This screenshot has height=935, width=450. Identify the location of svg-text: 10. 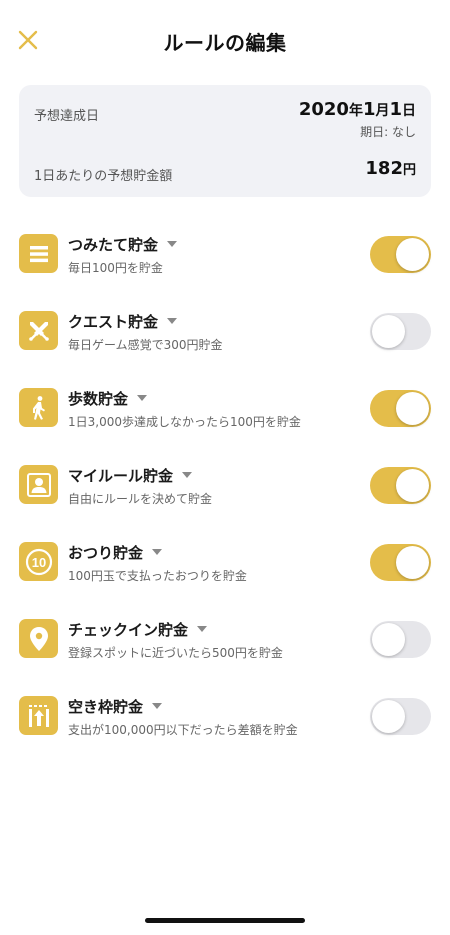
(38, 562).